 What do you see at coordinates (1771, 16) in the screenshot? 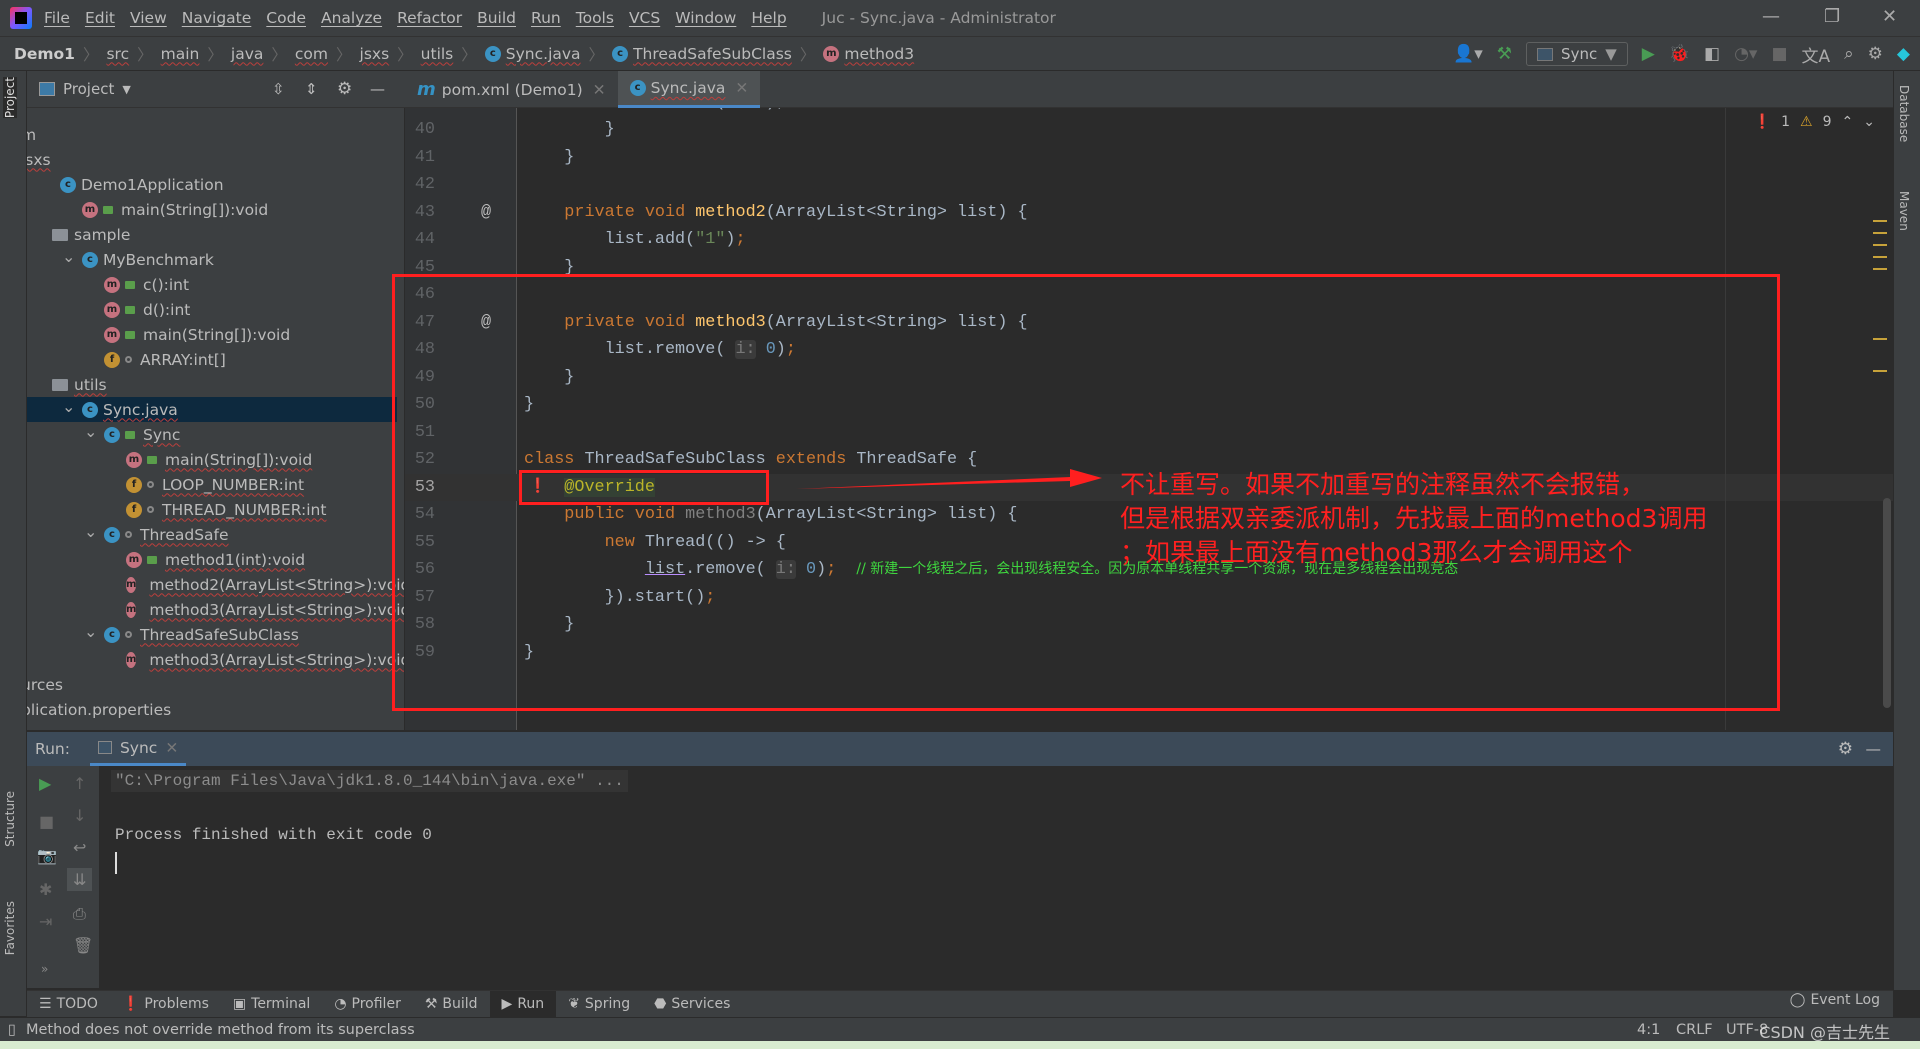
I see `minimize-button: —` at bounding box center [1771, 16].